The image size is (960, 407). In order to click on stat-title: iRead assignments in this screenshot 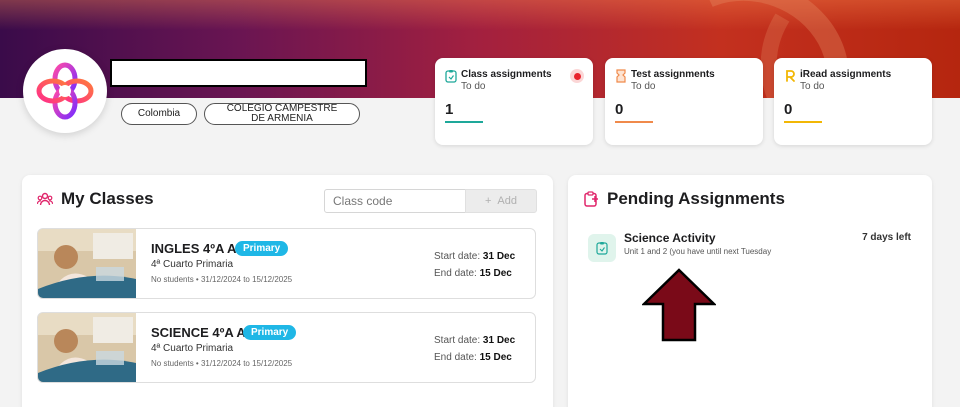, I will do `click(846, 74)`.